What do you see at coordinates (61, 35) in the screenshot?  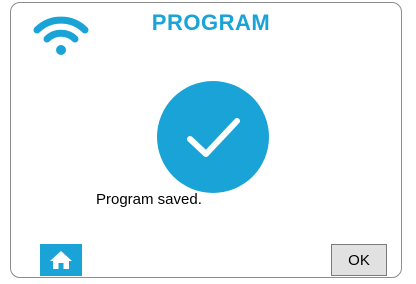 I see `wifi-icon` at bounding box center [61, 35].